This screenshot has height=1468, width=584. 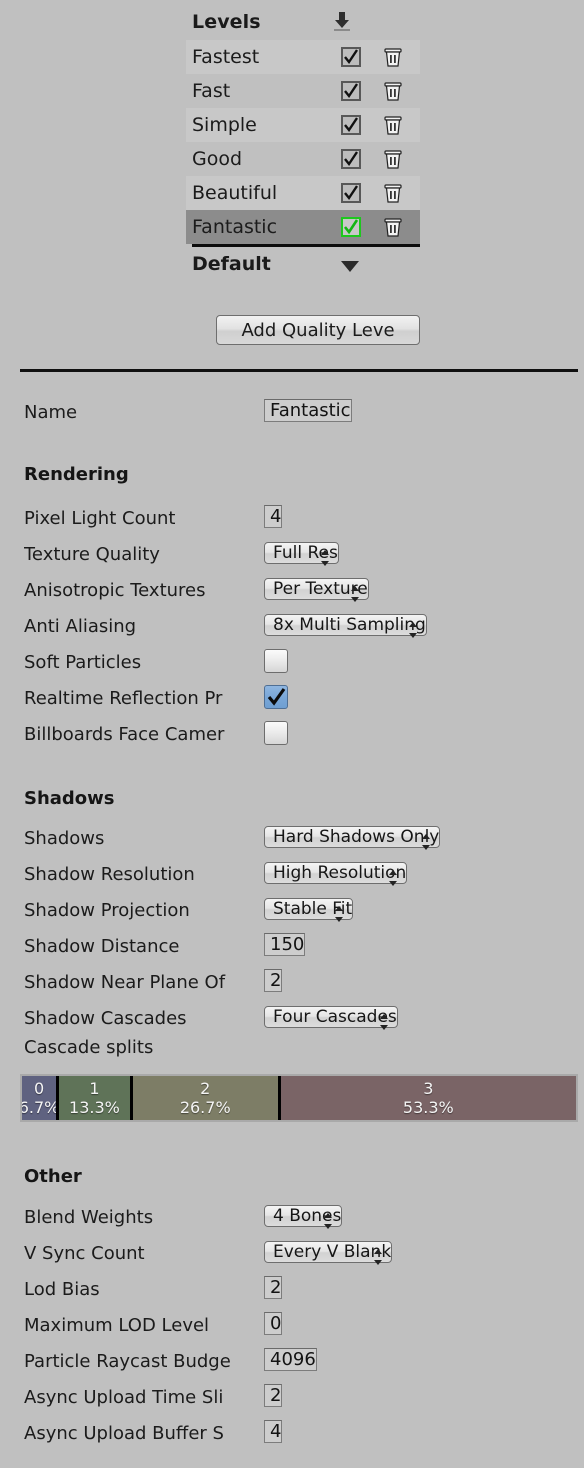 What do you see at coordinates (421, 554) in the screenshot?
I see `texture-quality-field-wrap: Full Res` at bounding box center [421, 554].